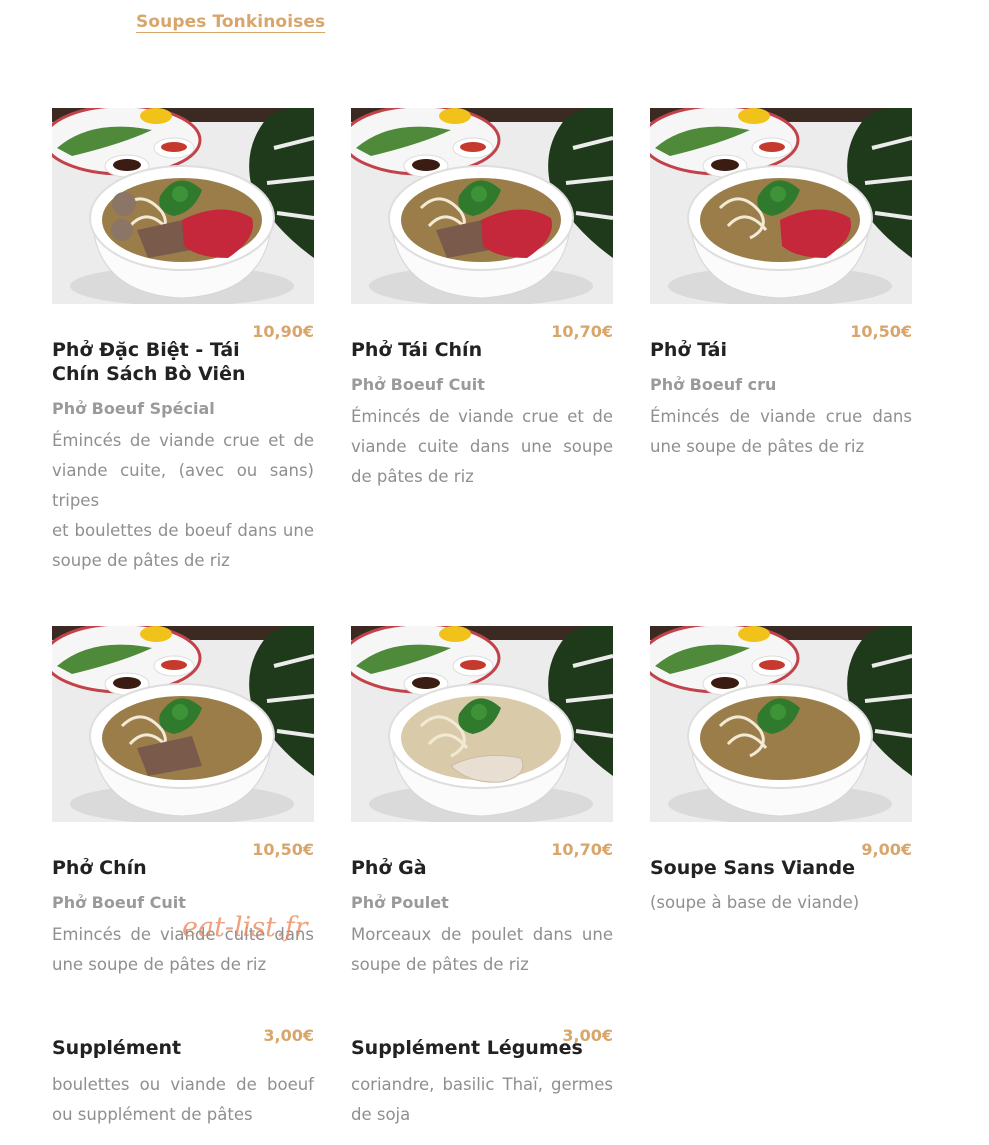  Describe the element at coordinates (755, 902) in the screenshot. I see `item-description: (soupe à base de viande)` at that location.